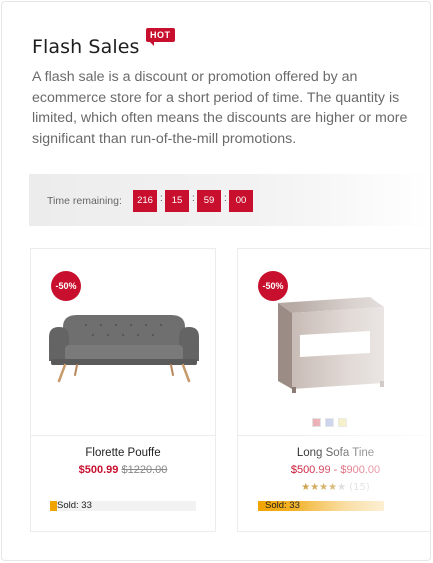 This screenshot has width=433, height=563. I want to click on timer-minutes: 59, so click(209, 201).